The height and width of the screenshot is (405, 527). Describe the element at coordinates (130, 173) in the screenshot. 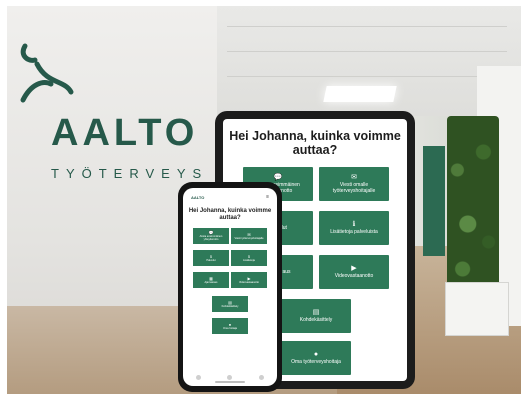

I see `brand-subtitle: TYÖTERVEYS` at that location.